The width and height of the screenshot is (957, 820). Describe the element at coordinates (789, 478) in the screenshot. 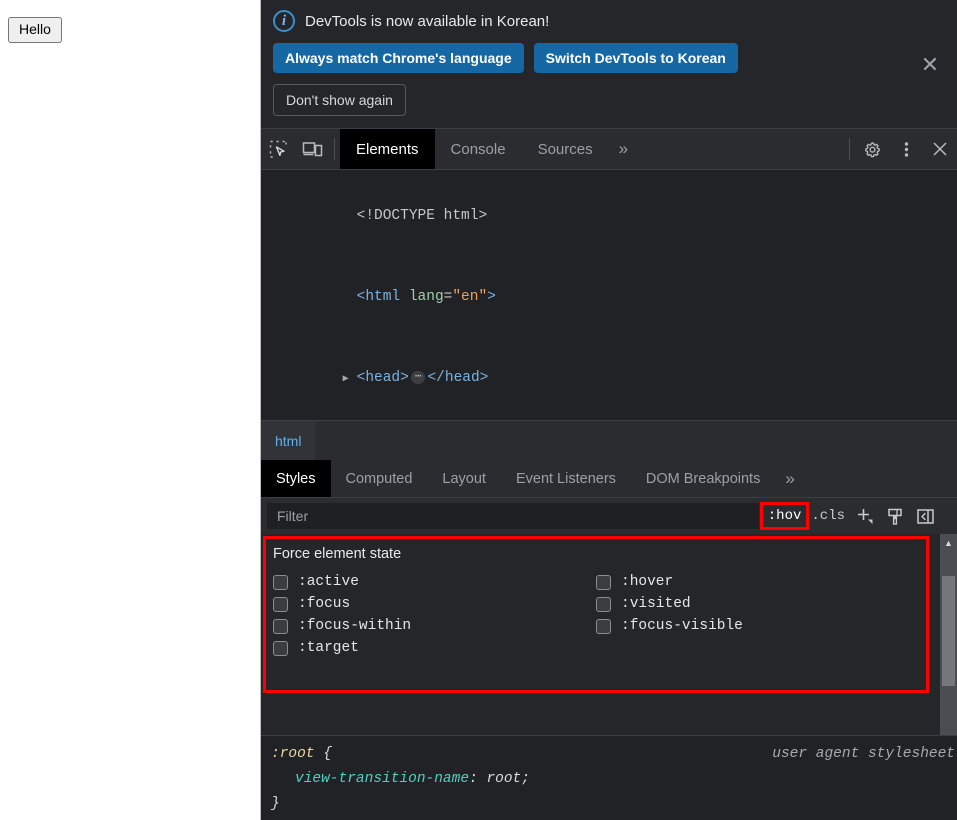

I see `styles-more-tabs-icon: »` at that location.